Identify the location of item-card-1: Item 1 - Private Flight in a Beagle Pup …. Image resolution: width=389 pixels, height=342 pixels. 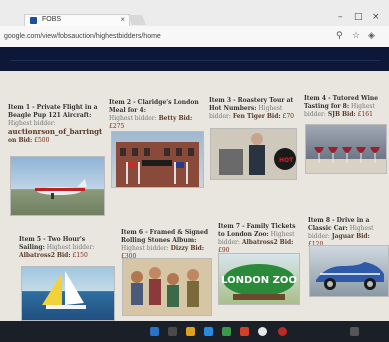
(55, 124).